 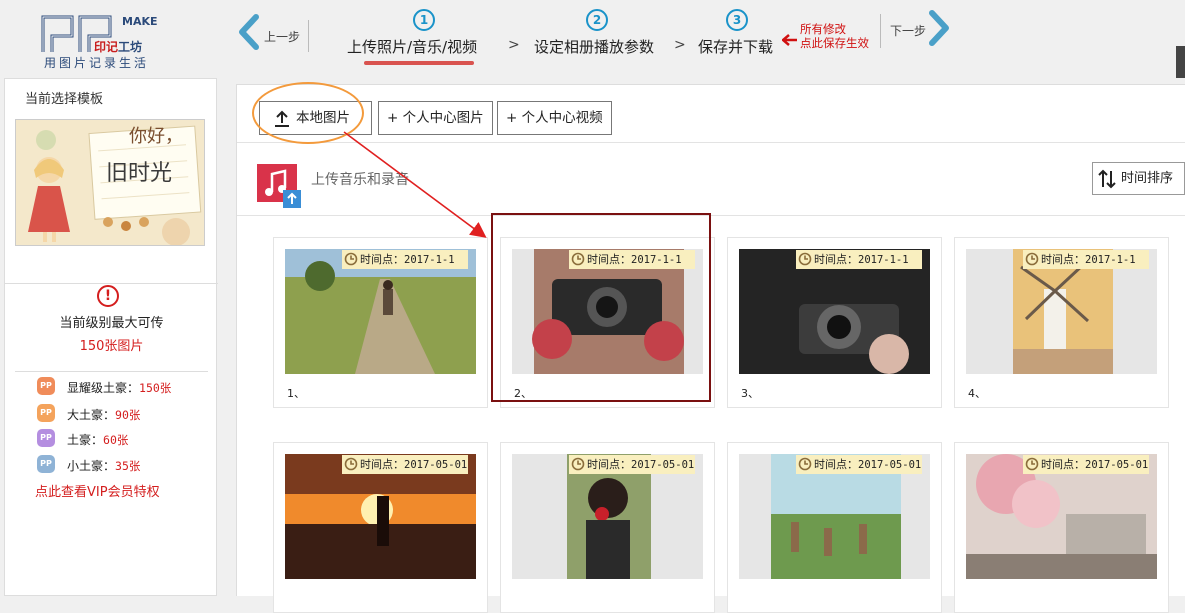 I want to click on page-scrollbar, so click(x=1180, y=62).